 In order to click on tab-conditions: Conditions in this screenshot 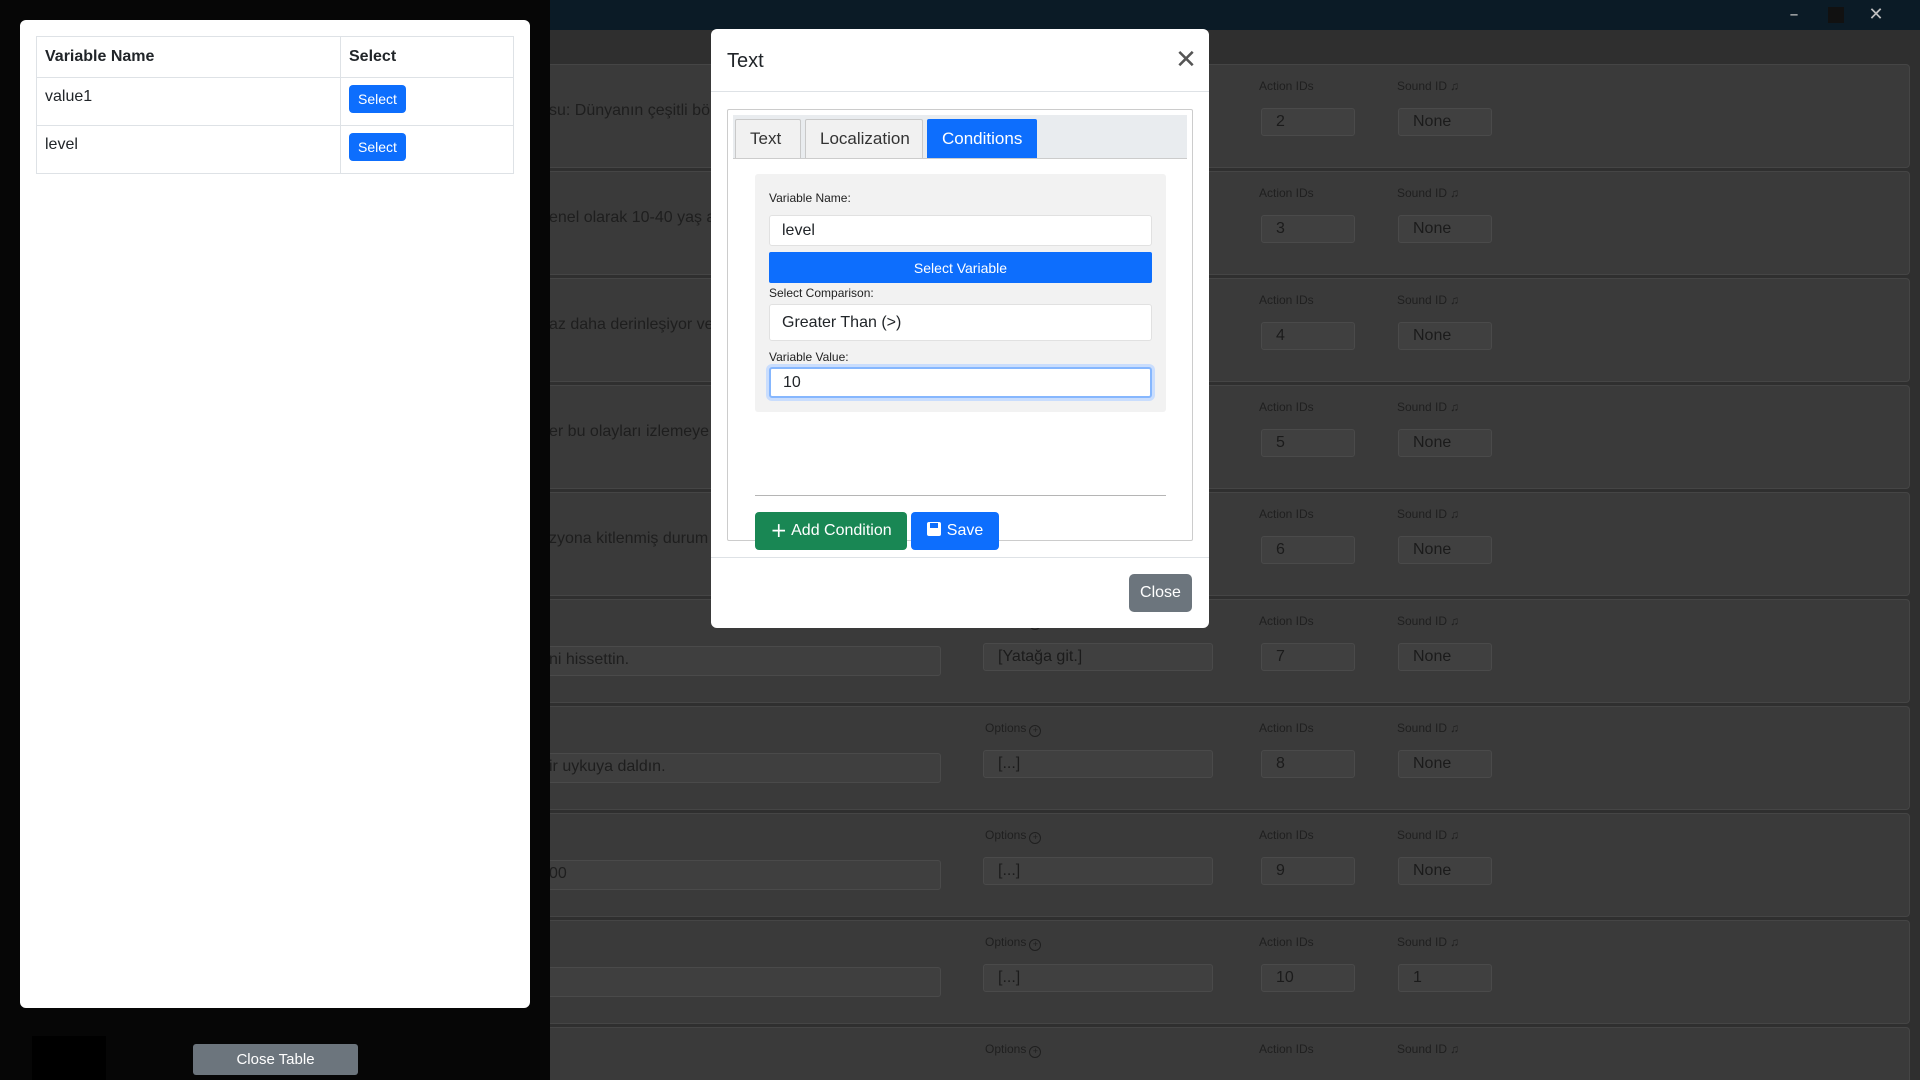, I will do `click(982, 138)`.